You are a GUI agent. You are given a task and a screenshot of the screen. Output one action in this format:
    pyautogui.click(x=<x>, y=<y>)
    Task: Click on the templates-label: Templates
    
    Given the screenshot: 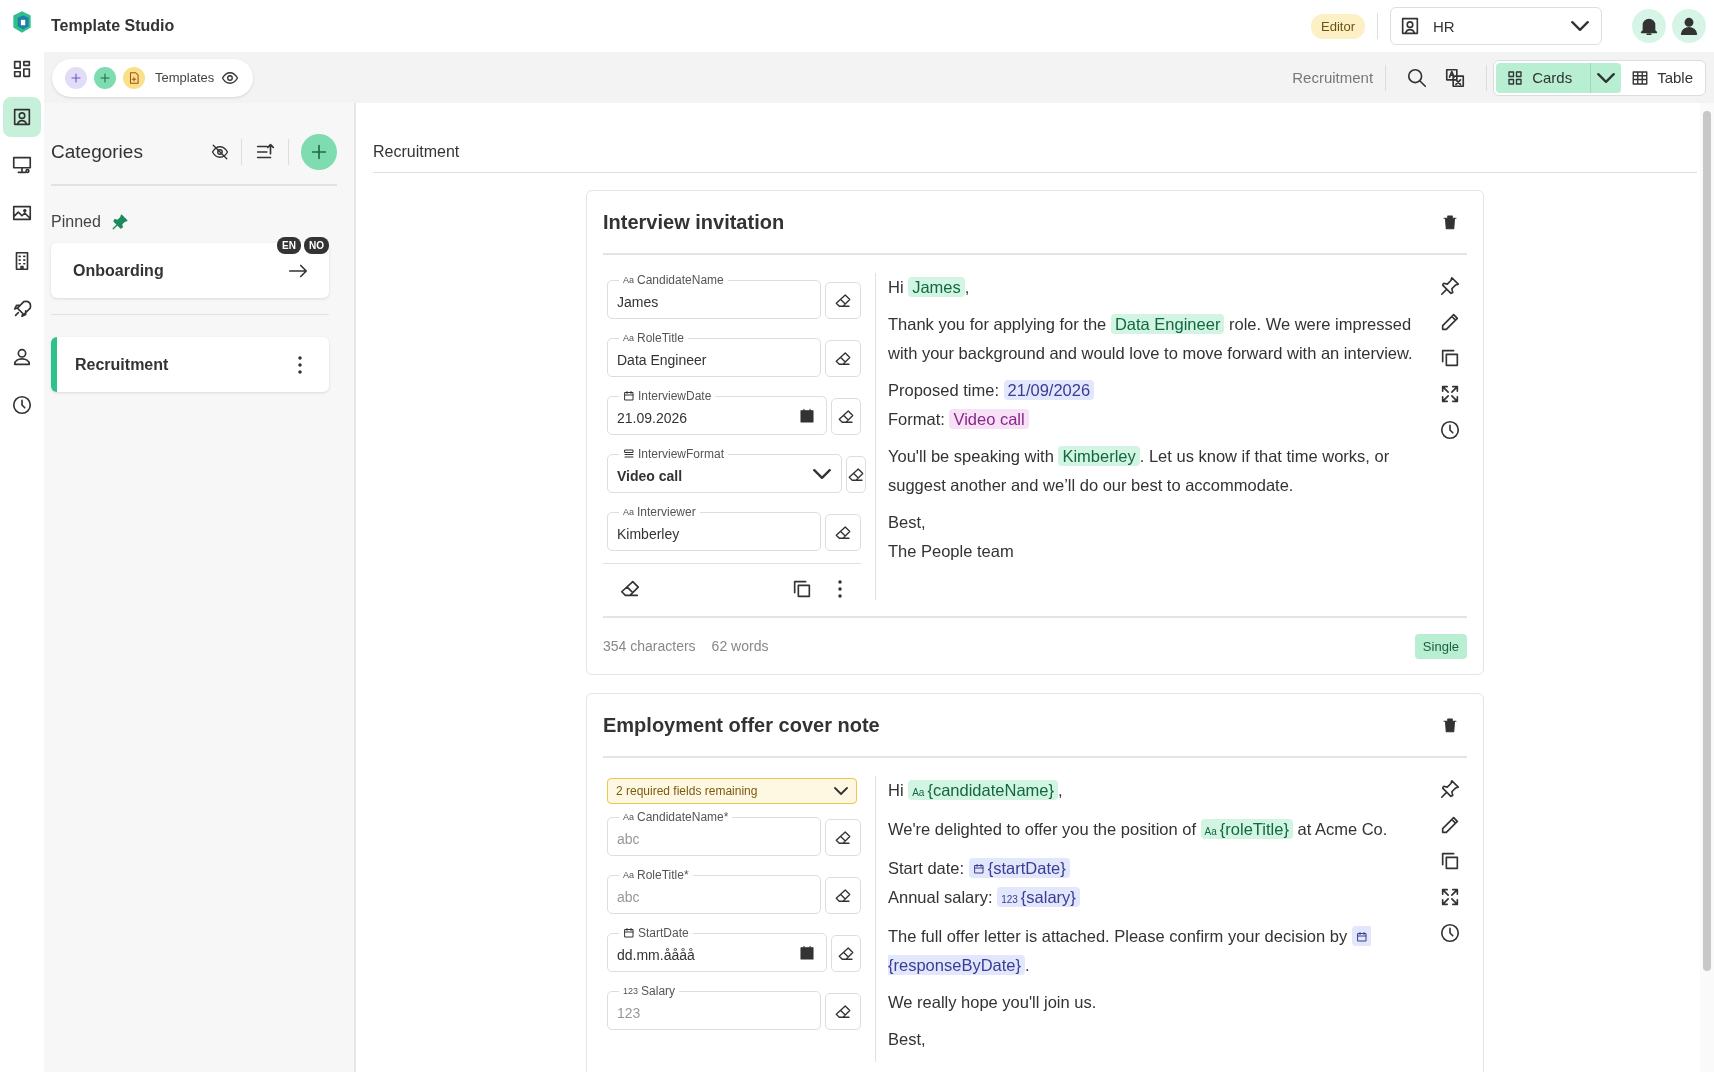 What is the action you would take?
    pyautogui.click(x=185, y=77)
    